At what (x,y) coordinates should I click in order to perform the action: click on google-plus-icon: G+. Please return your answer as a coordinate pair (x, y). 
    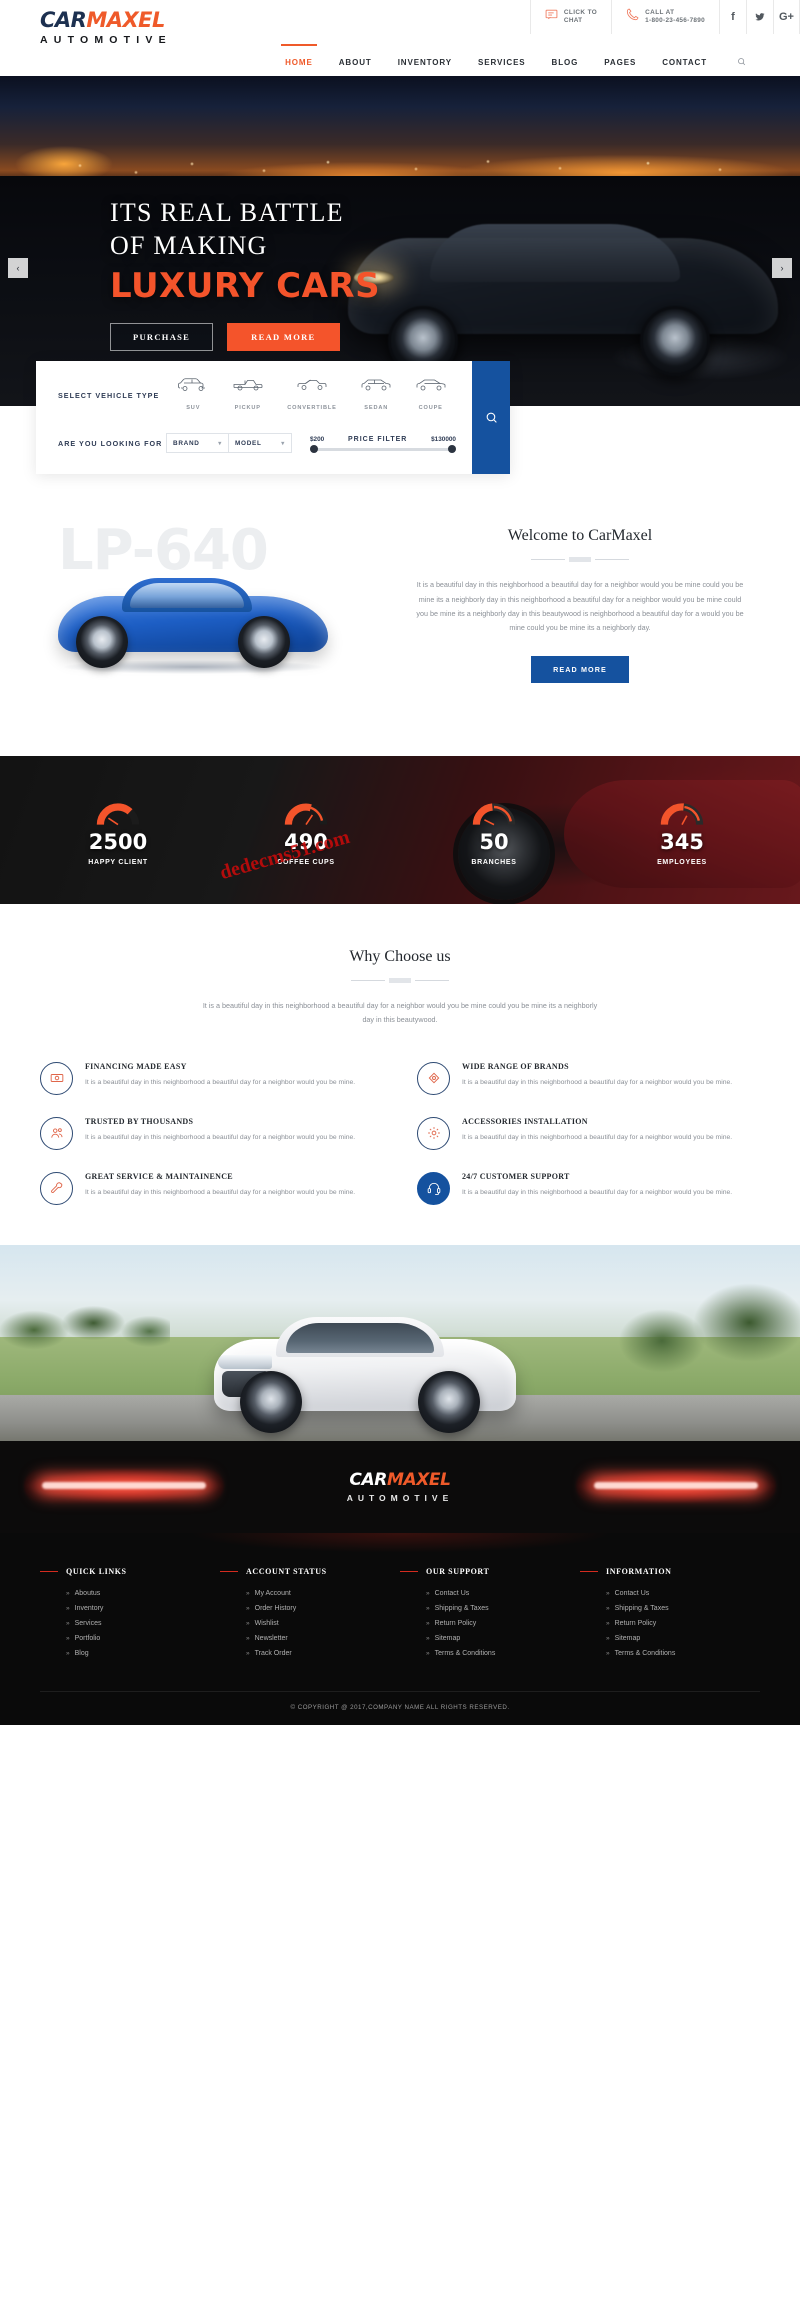
    Looking at the image, I should click on (786, 17).